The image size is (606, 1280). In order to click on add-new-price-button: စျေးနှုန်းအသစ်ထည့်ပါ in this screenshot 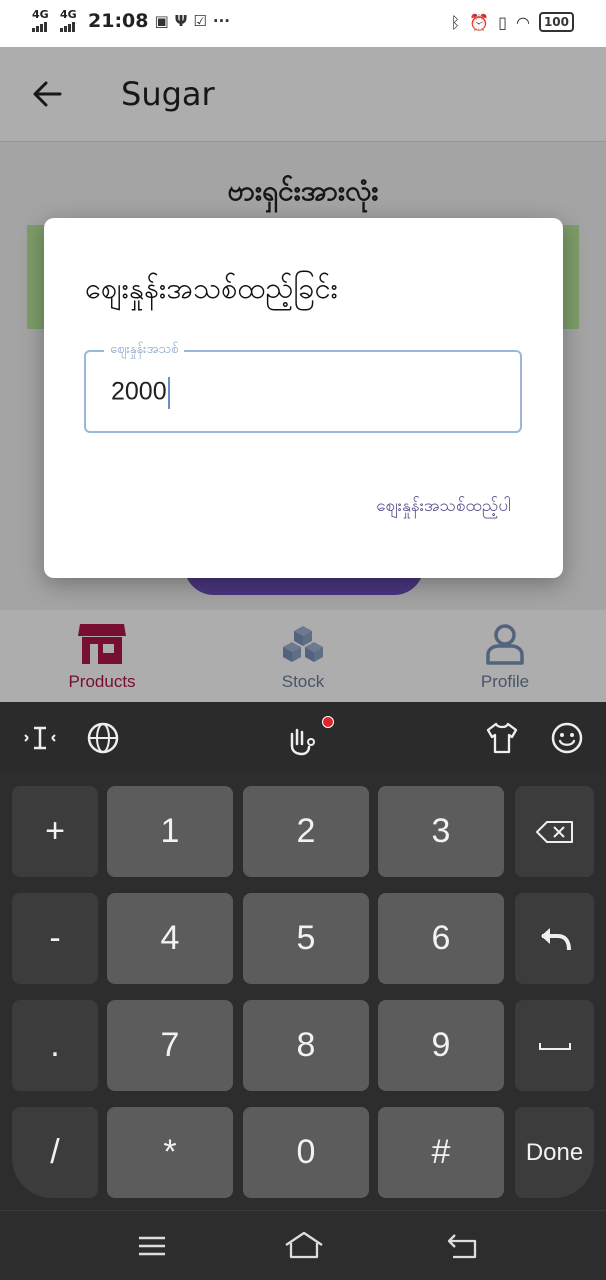, I will do `click(443, 507)`.